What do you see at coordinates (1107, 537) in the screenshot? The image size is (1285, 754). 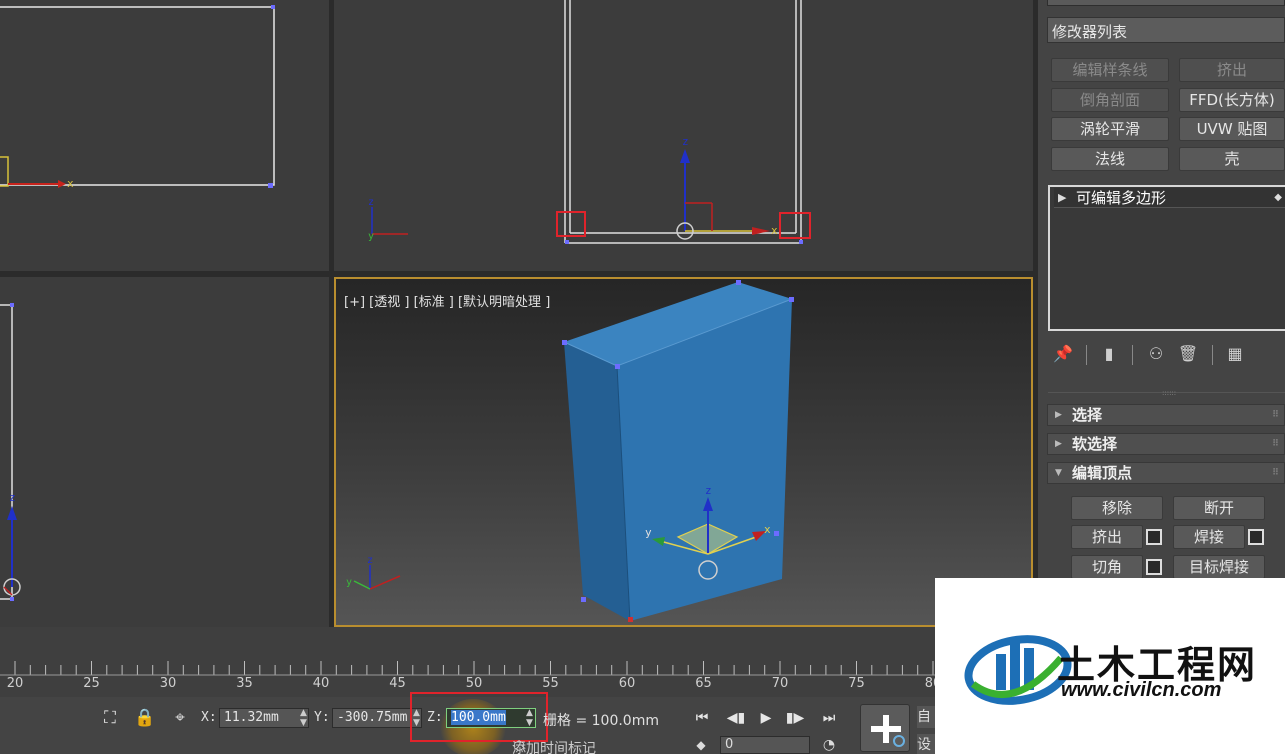 I see `extrude-button: 挤出` at bounding box center [1107, 537].